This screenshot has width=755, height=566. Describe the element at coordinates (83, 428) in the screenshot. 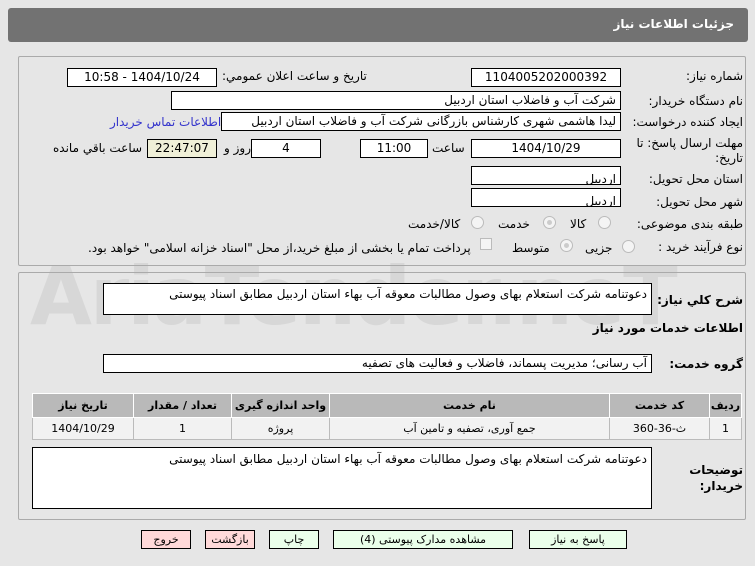

I see `cell-need-date: 1404/10/29` at that location.